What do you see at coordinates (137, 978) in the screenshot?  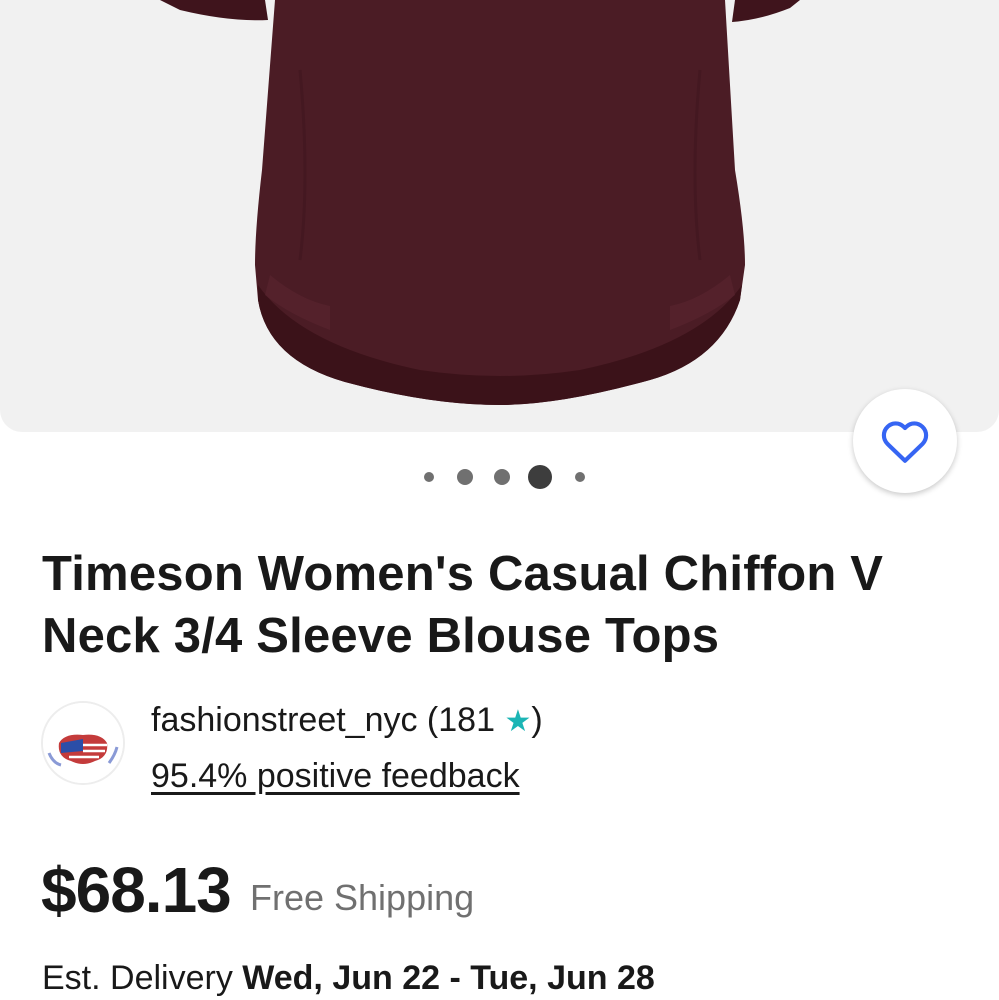 I see `delivery-label: Est. Delivery` at bounding box center [137, 978].